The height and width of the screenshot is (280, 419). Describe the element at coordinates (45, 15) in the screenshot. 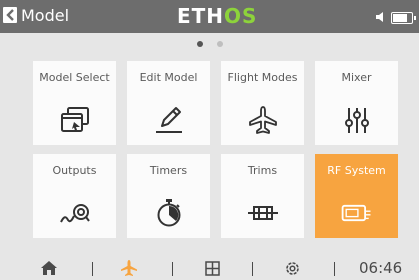

I see `page-title: Model` at that location.